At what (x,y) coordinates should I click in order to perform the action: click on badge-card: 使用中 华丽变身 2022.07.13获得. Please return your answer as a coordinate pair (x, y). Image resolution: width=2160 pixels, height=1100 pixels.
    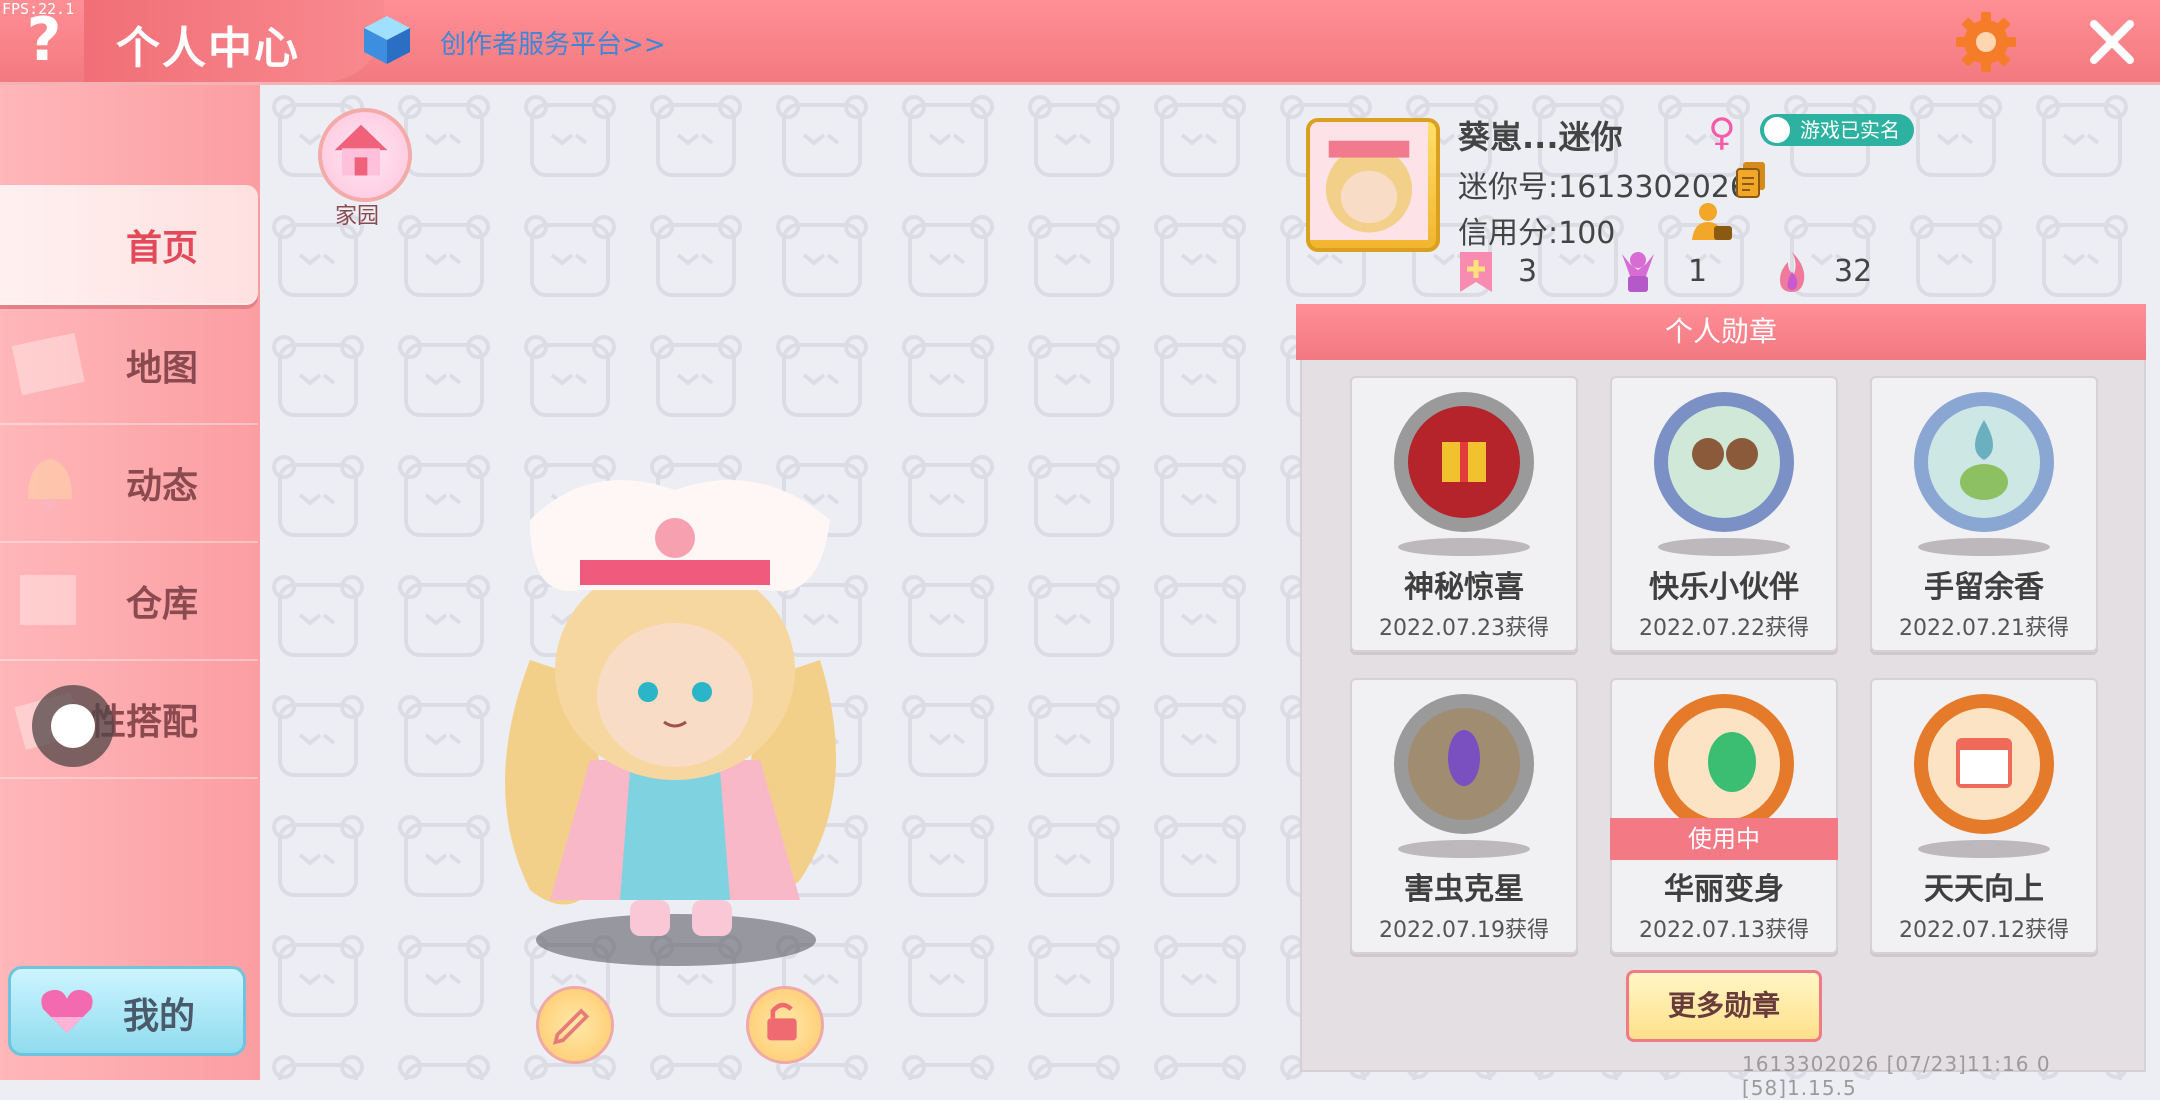
    Looking at the image, I should click on (1724, 816).